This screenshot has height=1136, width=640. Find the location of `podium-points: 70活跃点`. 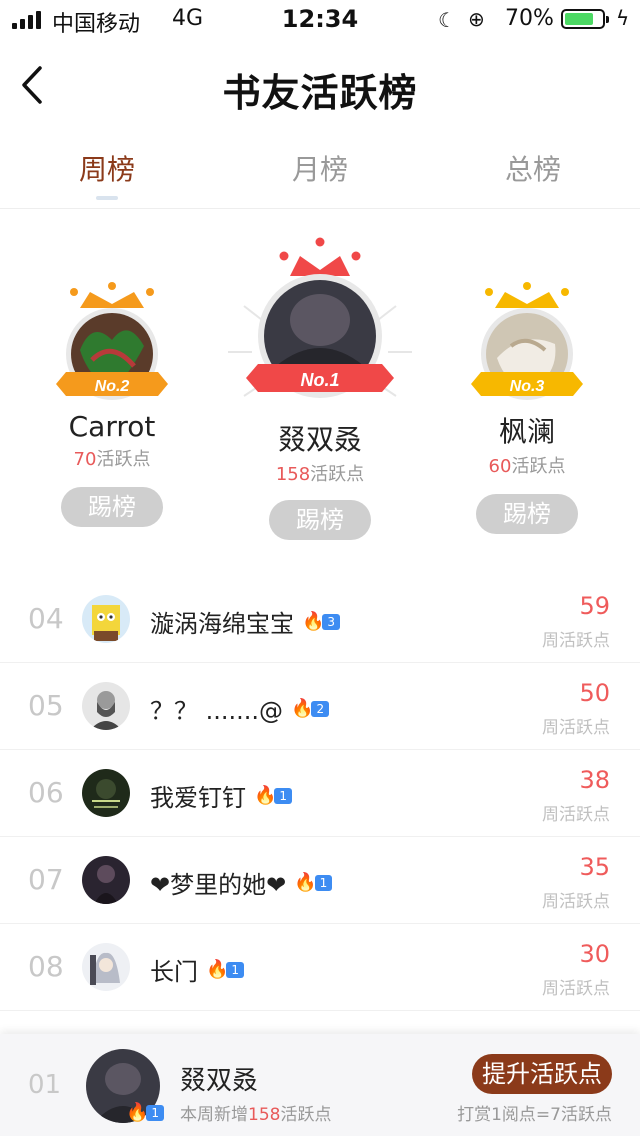

podium-points: 70活跃点 is located at coordinates (112, 459).